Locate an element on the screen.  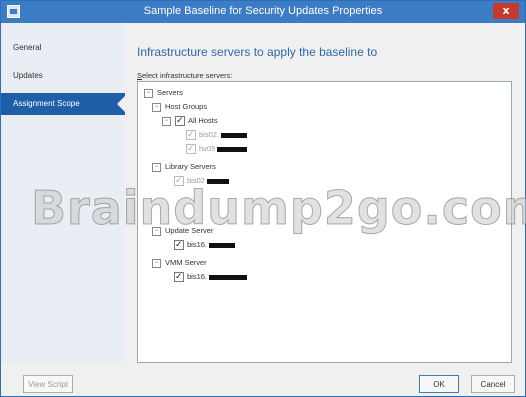
cancel-button: Cancel is located at coordinates (493, 384).